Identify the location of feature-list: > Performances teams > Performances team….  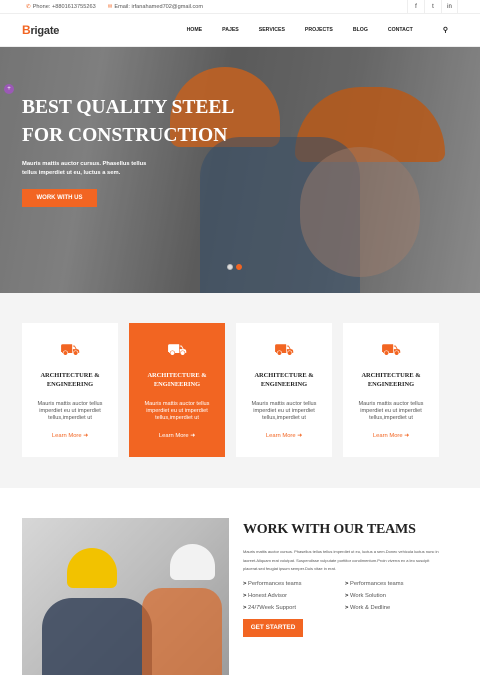
(348, 596).